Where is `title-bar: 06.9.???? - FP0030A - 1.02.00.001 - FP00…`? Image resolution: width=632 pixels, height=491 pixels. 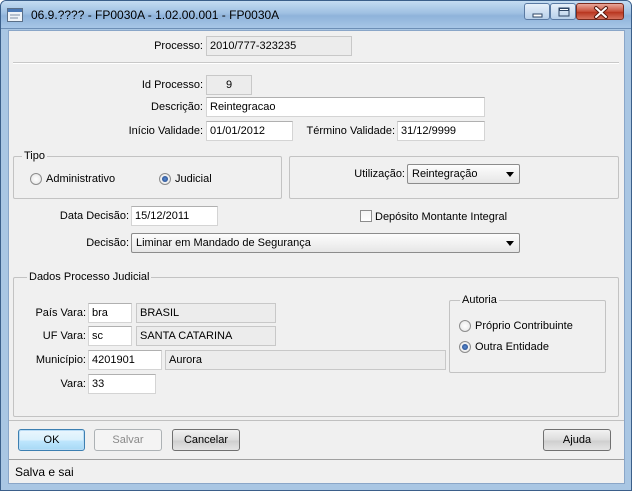
title-bar: 06.9.???? - FP0030A - 1.02.00.001 - FP00… is located at coordinates (316, 15).